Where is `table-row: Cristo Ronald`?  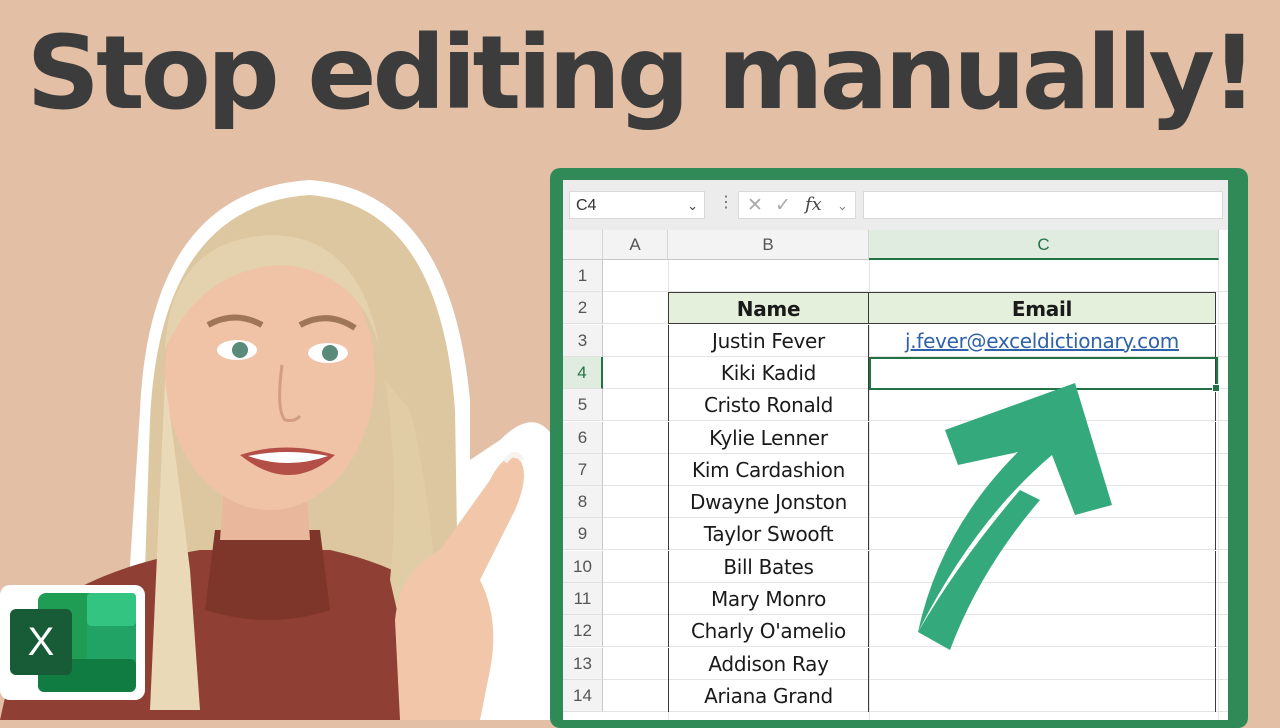 table-row: Cristo Ronald is located at coordinates (915, 405).